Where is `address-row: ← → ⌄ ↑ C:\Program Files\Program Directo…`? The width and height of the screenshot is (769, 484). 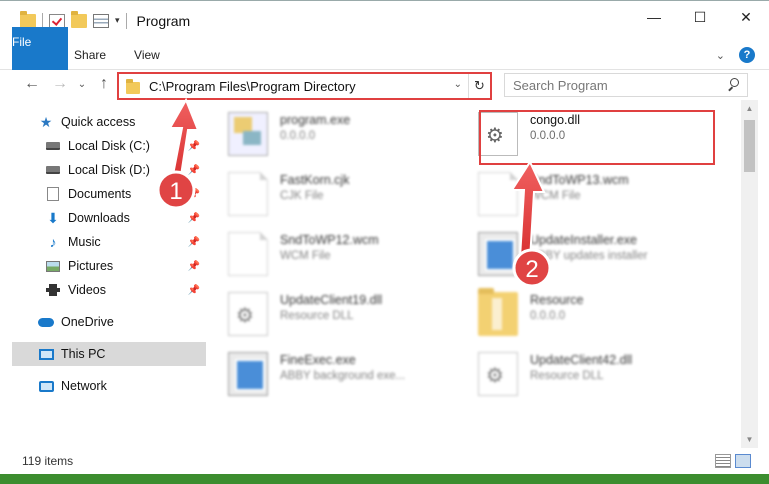
address-row: ← → ⌄ ↑ C:\Program Files\Program Directo… is located at coordinates (384, 85).